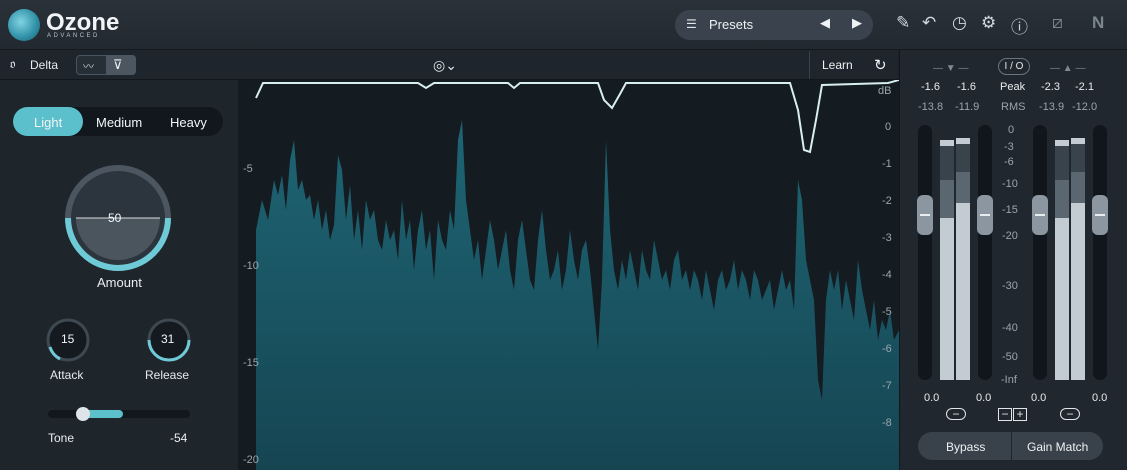  Describe the element at coordinates (966, 87) in the screenshot. I see `input-peak-right: -1.6` at that location.